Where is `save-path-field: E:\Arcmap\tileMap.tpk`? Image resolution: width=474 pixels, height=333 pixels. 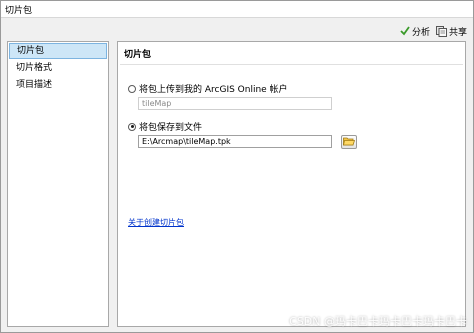 save-path-field: E:\Arcmap\tileMap.tpk is located at coordinates (235, 141).